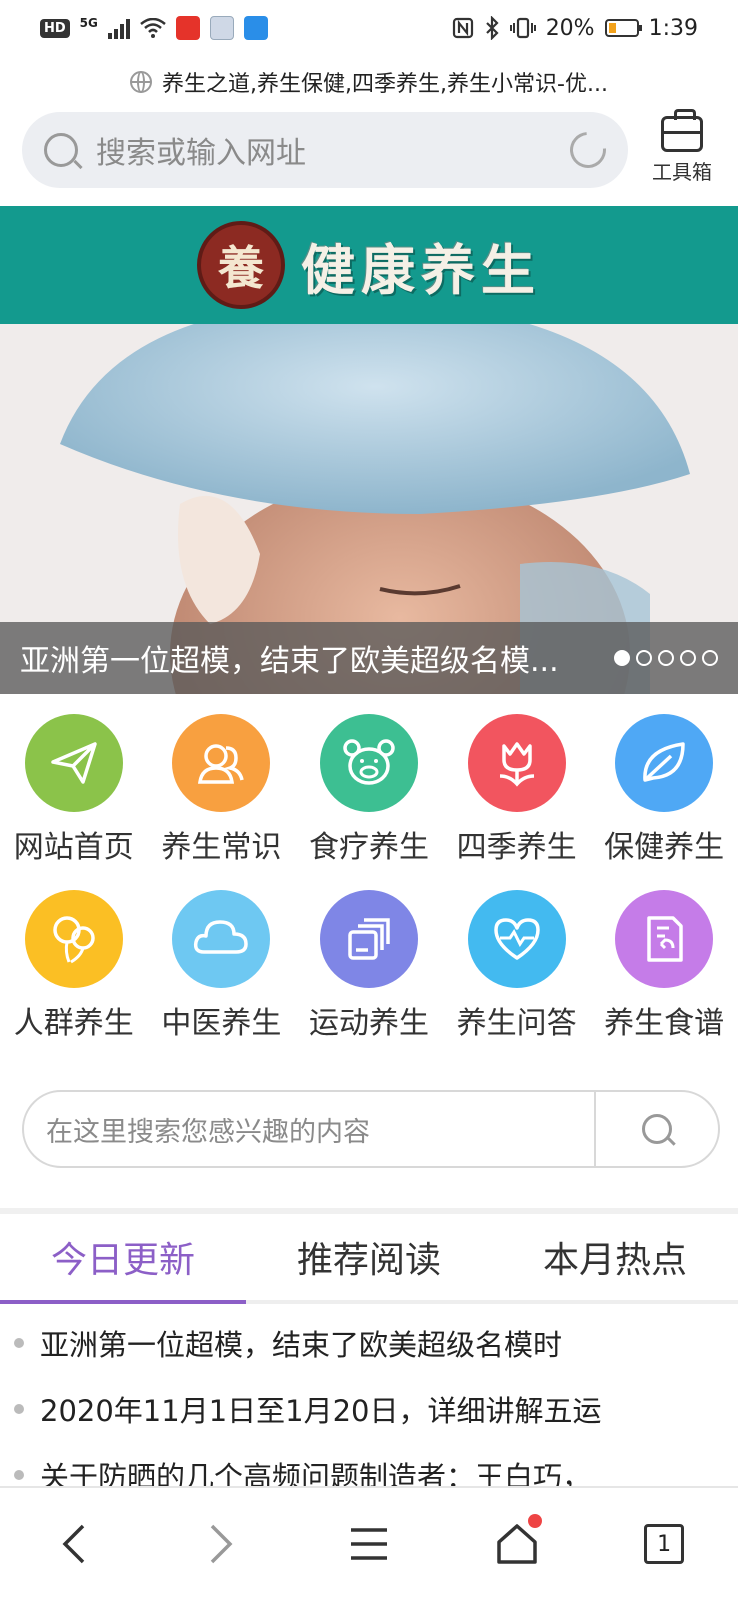 This screenshot has height=1600, width=738. Describe the element at coordinates (301, 1343) in the screenshot. I see `article-title: 亚洲第一位超模，结束了欧美超级名模时` at that location.